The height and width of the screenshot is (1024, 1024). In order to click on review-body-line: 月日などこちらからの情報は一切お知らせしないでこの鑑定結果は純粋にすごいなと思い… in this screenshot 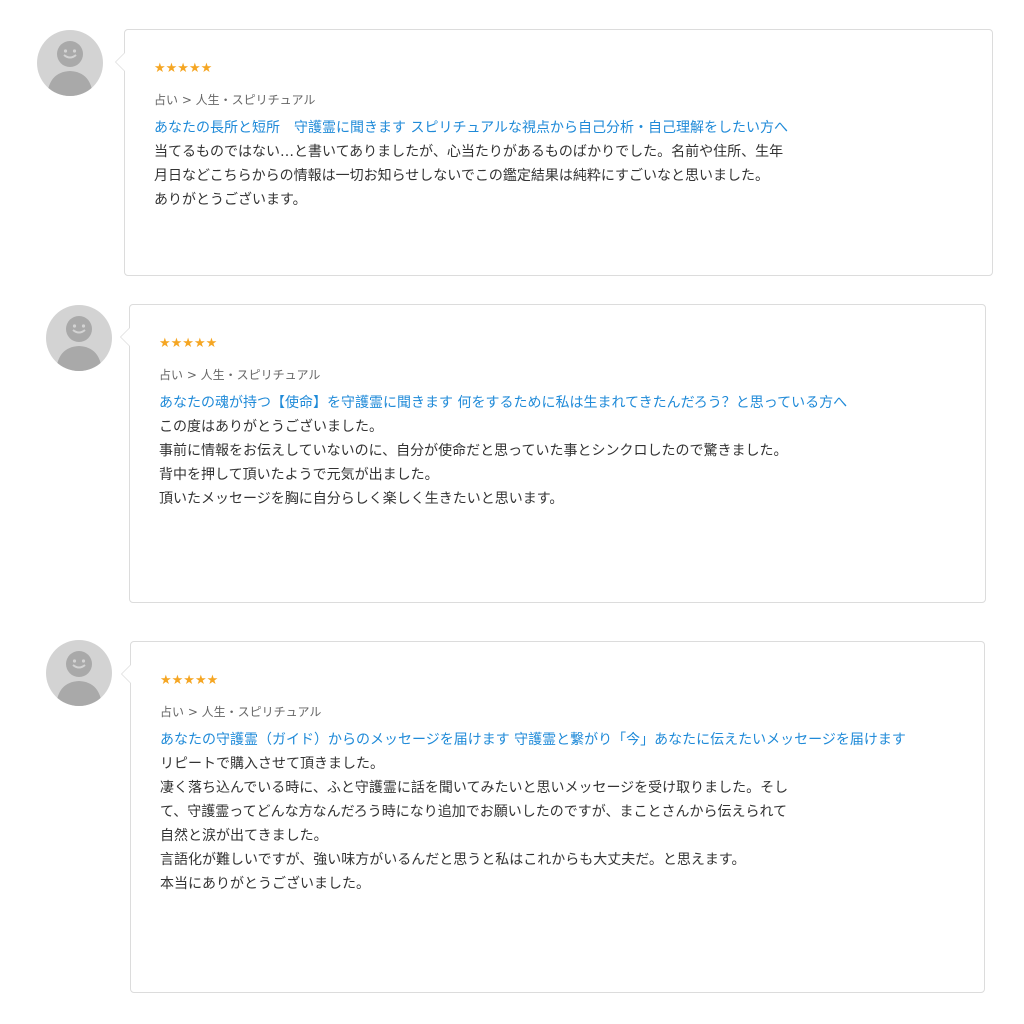, I will do `click(462, 176)`.